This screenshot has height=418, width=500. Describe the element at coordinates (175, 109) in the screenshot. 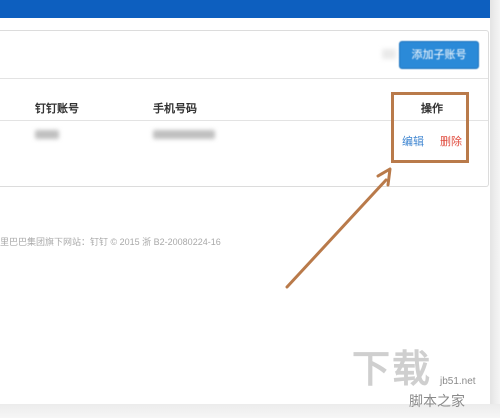

I see `column-header-phone: 手机号码` at that location.